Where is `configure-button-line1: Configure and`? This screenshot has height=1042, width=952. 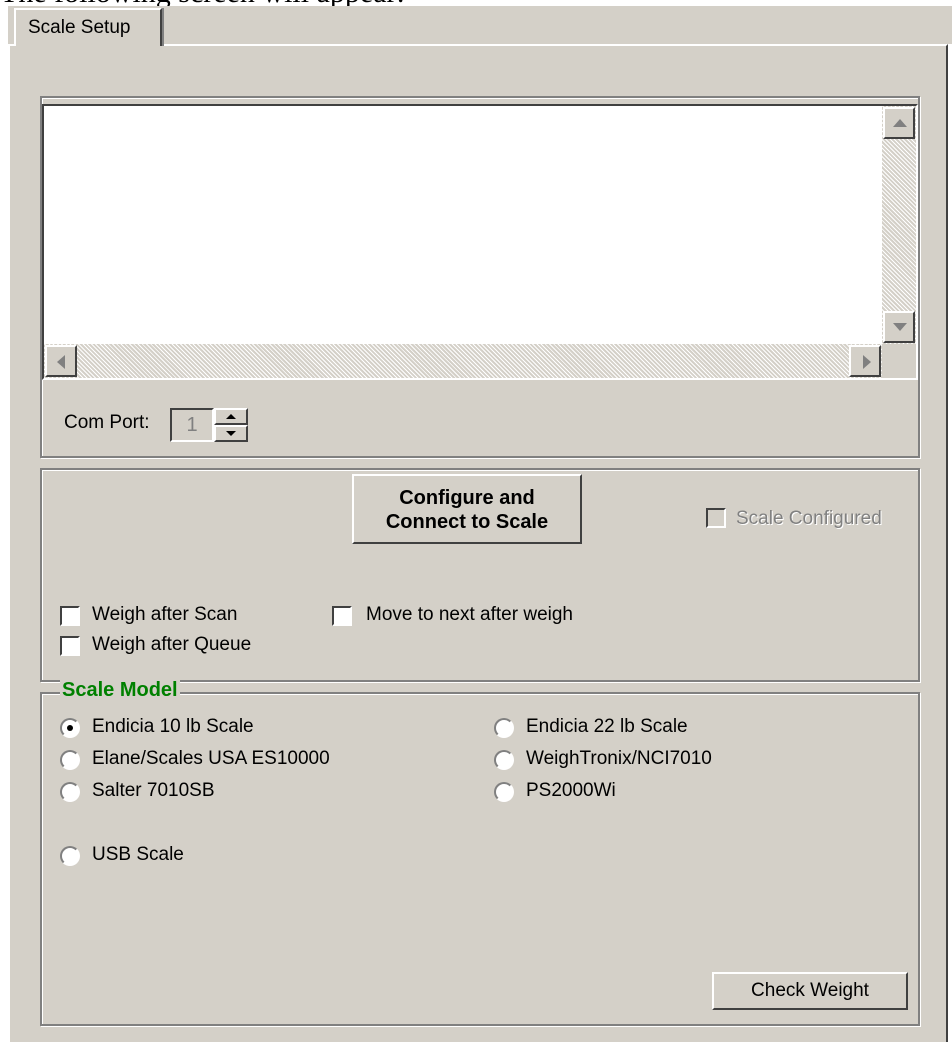
configure-button-line1: Configure and is located at coordinates (467, 498).